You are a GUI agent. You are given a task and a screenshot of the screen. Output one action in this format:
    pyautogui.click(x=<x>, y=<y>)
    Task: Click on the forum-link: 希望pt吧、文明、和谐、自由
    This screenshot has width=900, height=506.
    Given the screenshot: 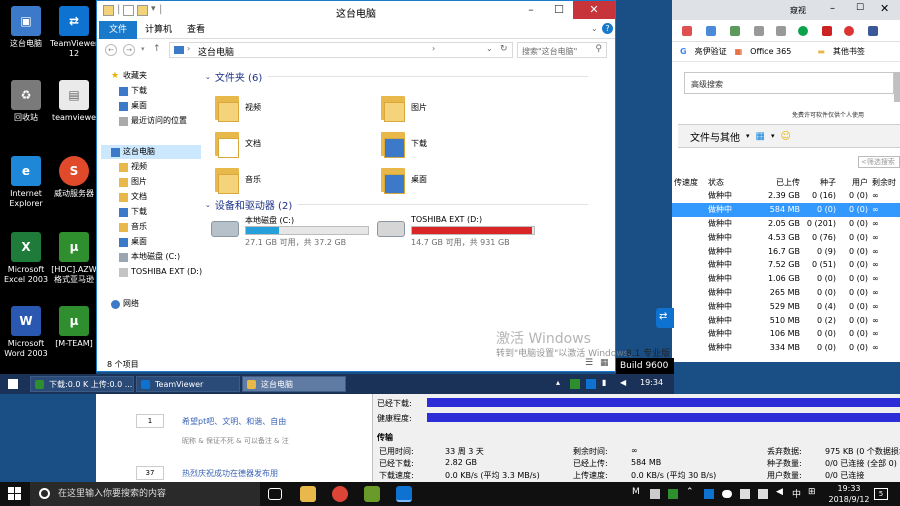 What is the action you would take?
    pyautogui.click(x=234, y=421)
    